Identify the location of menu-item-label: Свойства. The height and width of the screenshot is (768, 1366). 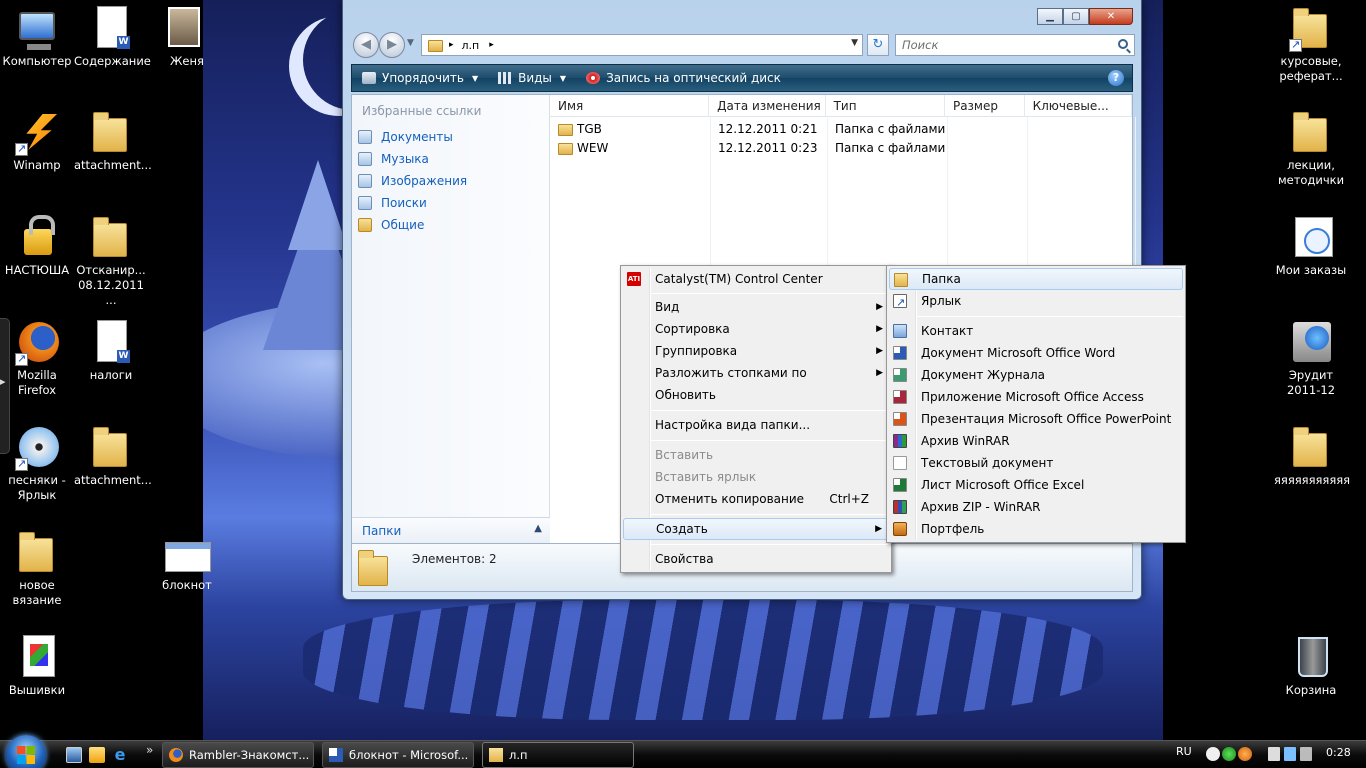
(684, 559).